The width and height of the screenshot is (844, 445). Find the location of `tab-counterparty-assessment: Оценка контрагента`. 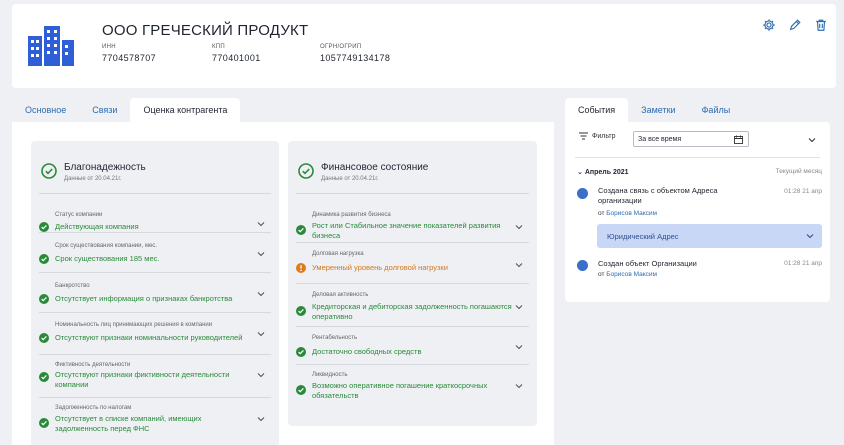

tab-counterparty-assessment: Оценка контрагента is located at coordinates (185, 110).